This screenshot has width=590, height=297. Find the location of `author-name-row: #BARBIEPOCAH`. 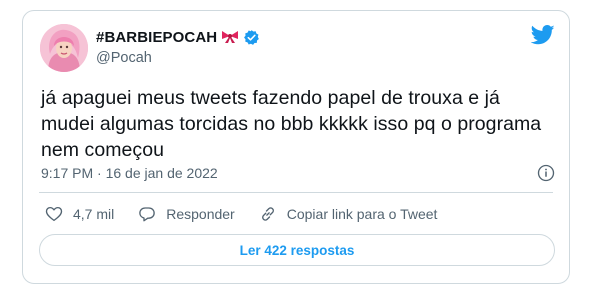

author-name-row: #BARBIEPOCAH is located at coordinates (178, 37).